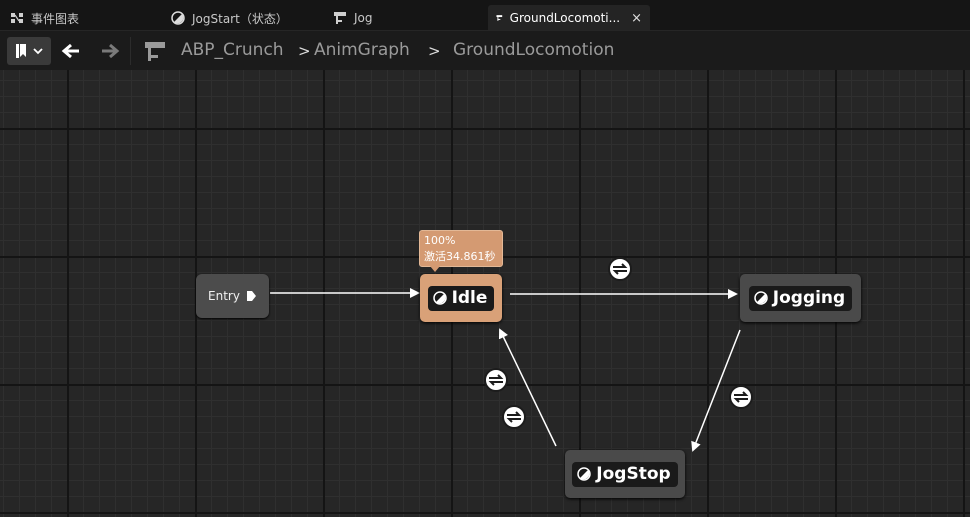 This screenshot has width=970, height=517. Describe the element at coordinates (469, 298) in the screenshot. I see `state-label: Idle` at that location.